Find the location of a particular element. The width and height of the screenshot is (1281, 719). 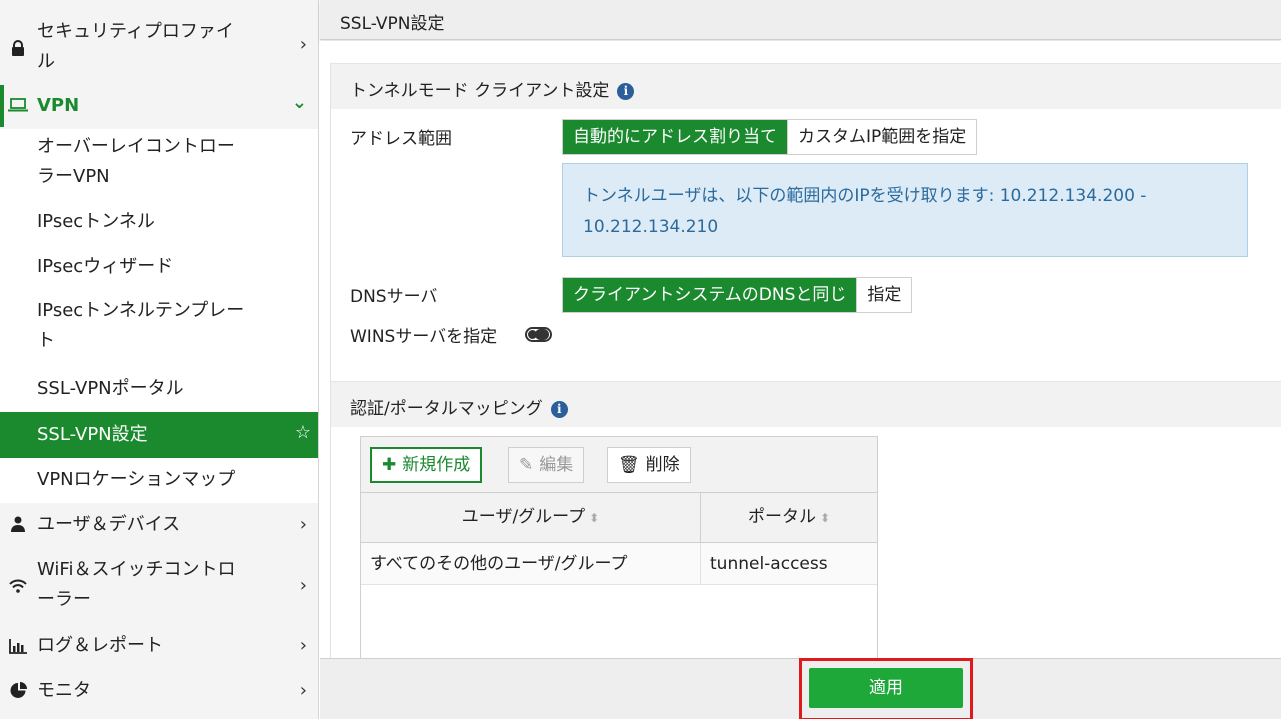

sidebar-item-label: VPN is located at coordinates (58, 105).